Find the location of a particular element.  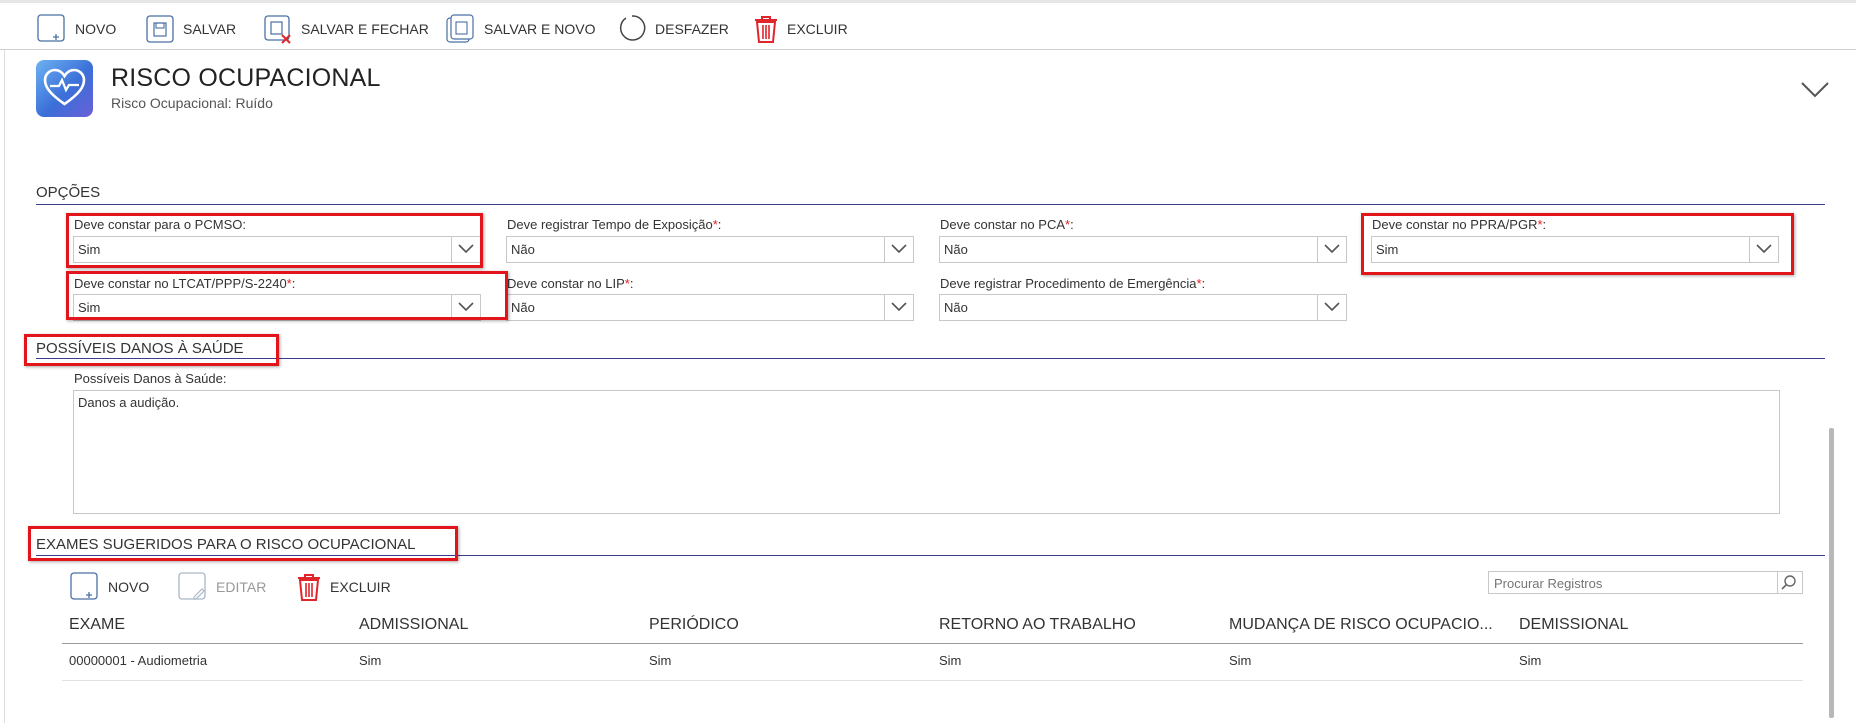

save-icon is located at coordinates (160, 29).